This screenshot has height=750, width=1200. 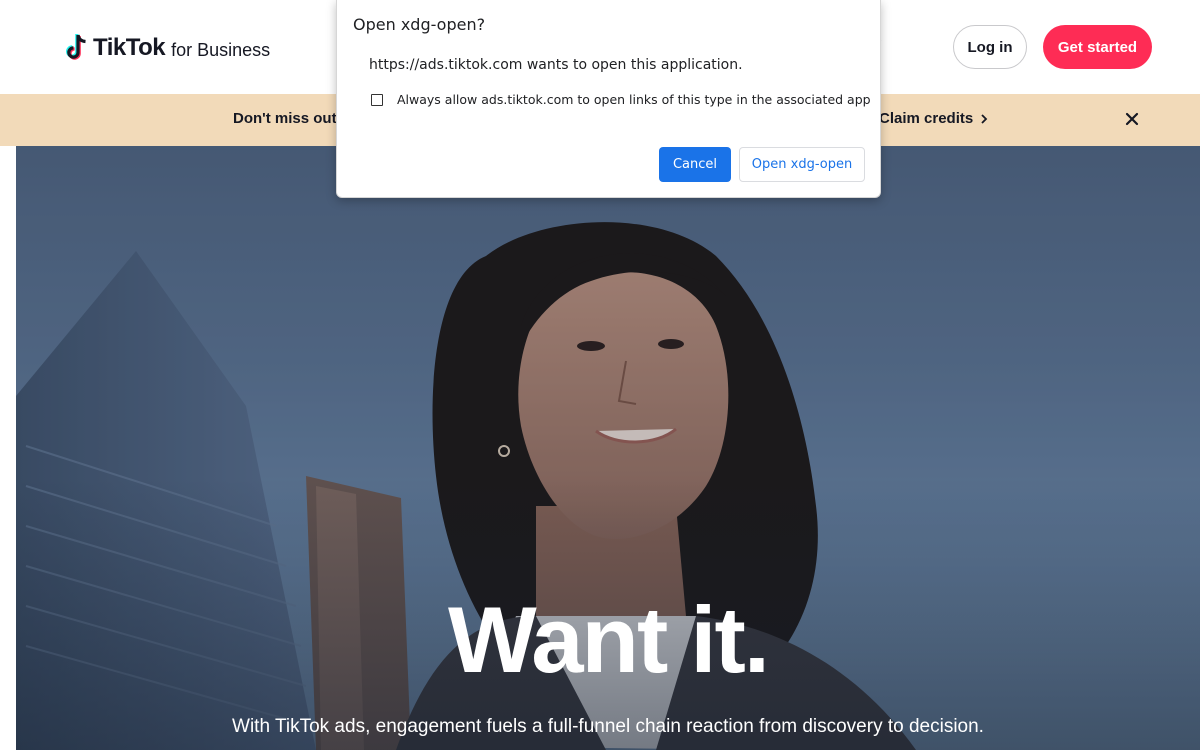 I want to click on claim-credits-link: Claim credits, so click(x=934, y=118).